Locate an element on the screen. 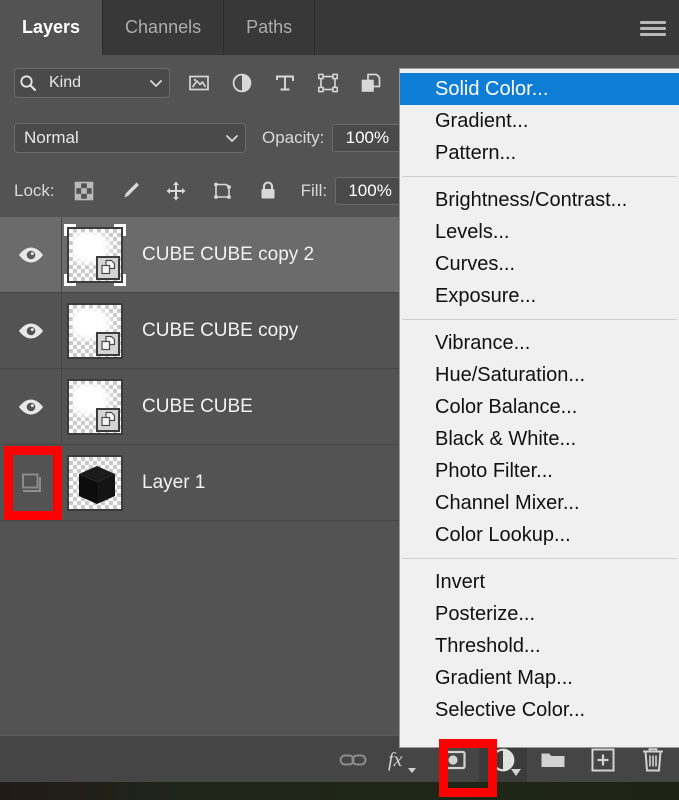 Image resolution: width=679 pixels, height=800 pixels. blend-mode-dropdown: Normal is located at coordinates (130, 137).